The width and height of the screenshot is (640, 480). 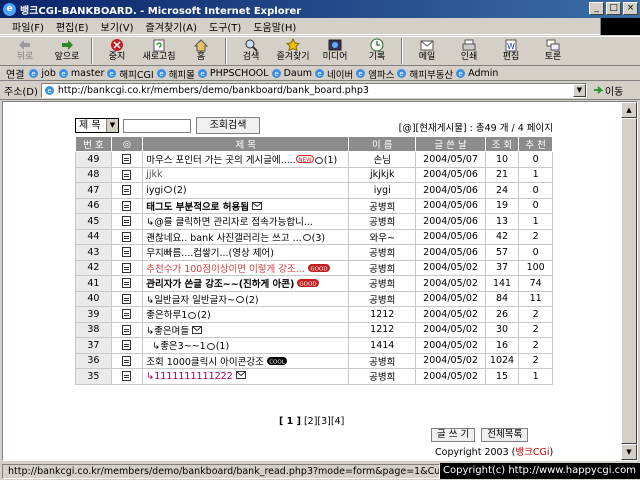 I want to click on maximize-button: □, so click(x=613, y=8).